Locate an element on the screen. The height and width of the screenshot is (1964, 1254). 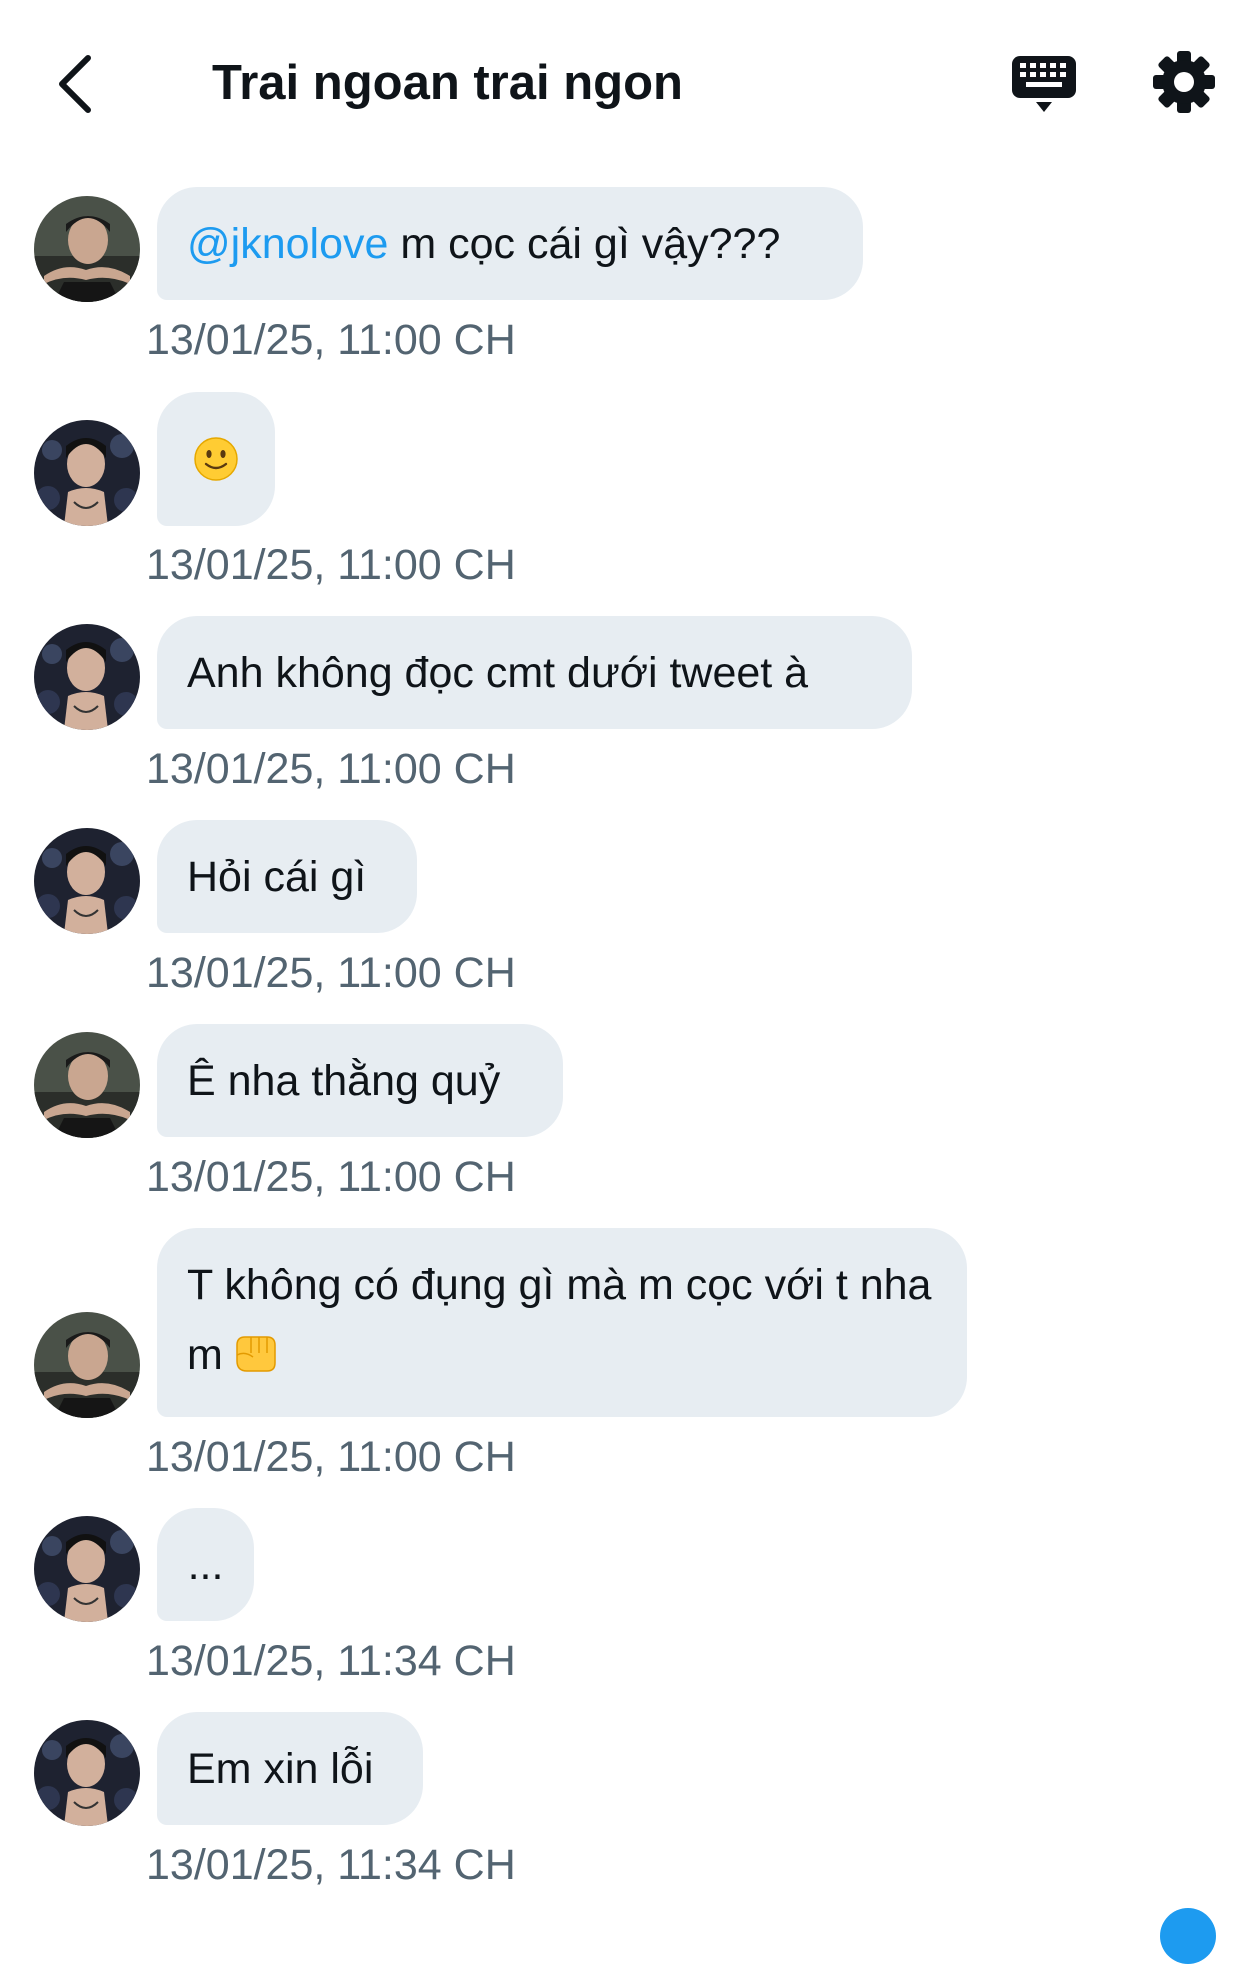
message-bubble: Anh không đọc cmt dưới tweet à is located at coordinates (534, 672).